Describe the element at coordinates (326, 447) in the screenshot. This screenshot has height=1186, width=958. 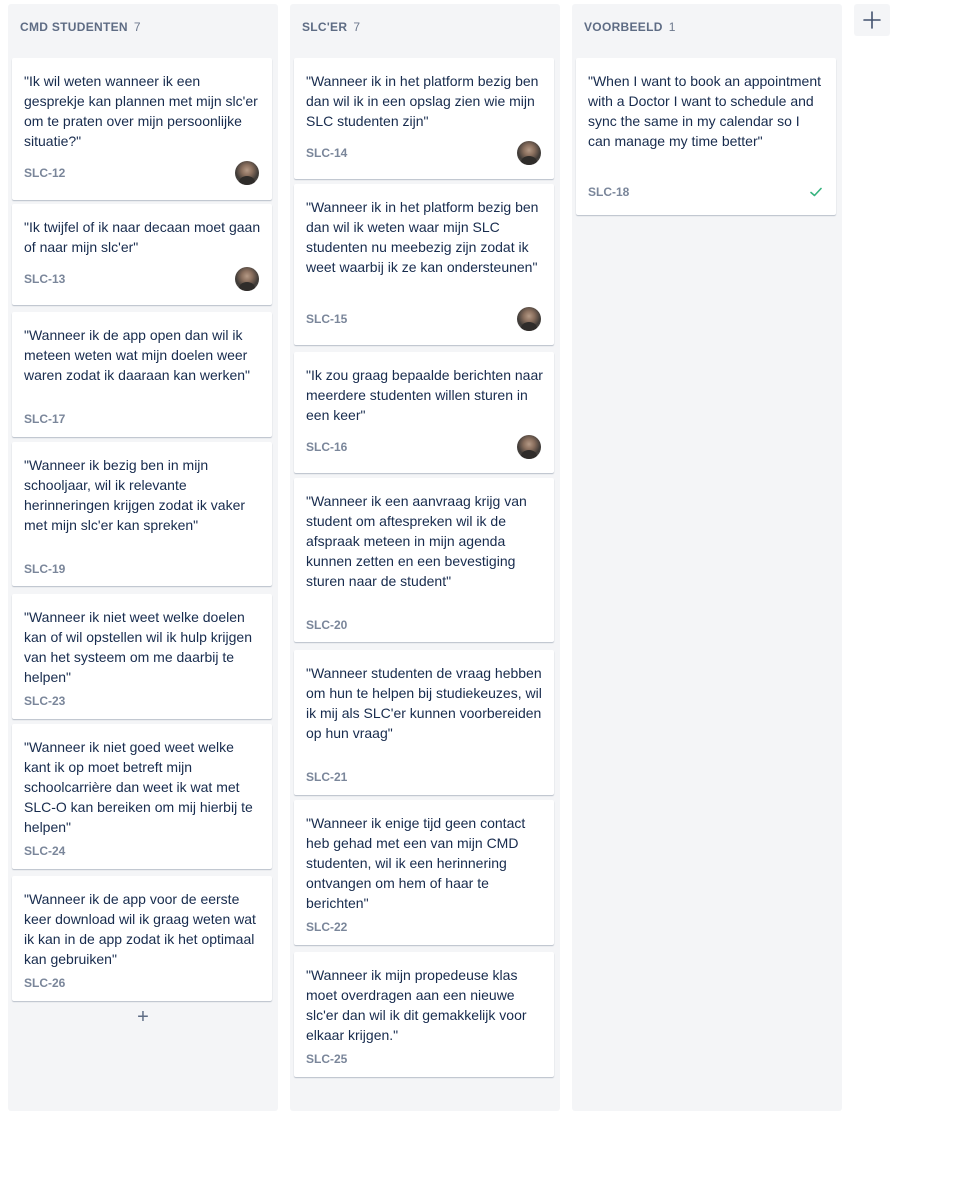
I see `issue-key: SLC-16` at that location.